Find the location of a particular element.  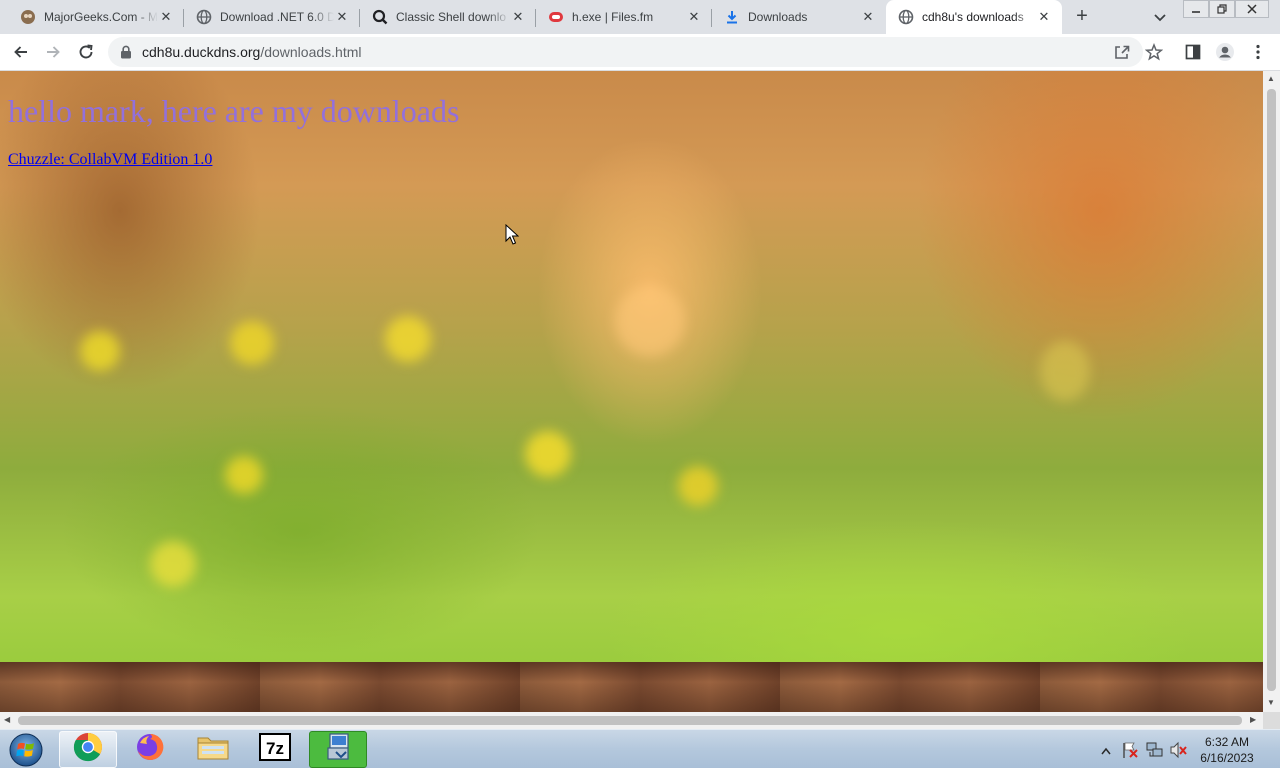

chrome-icon is located at coordinates (88, 749).